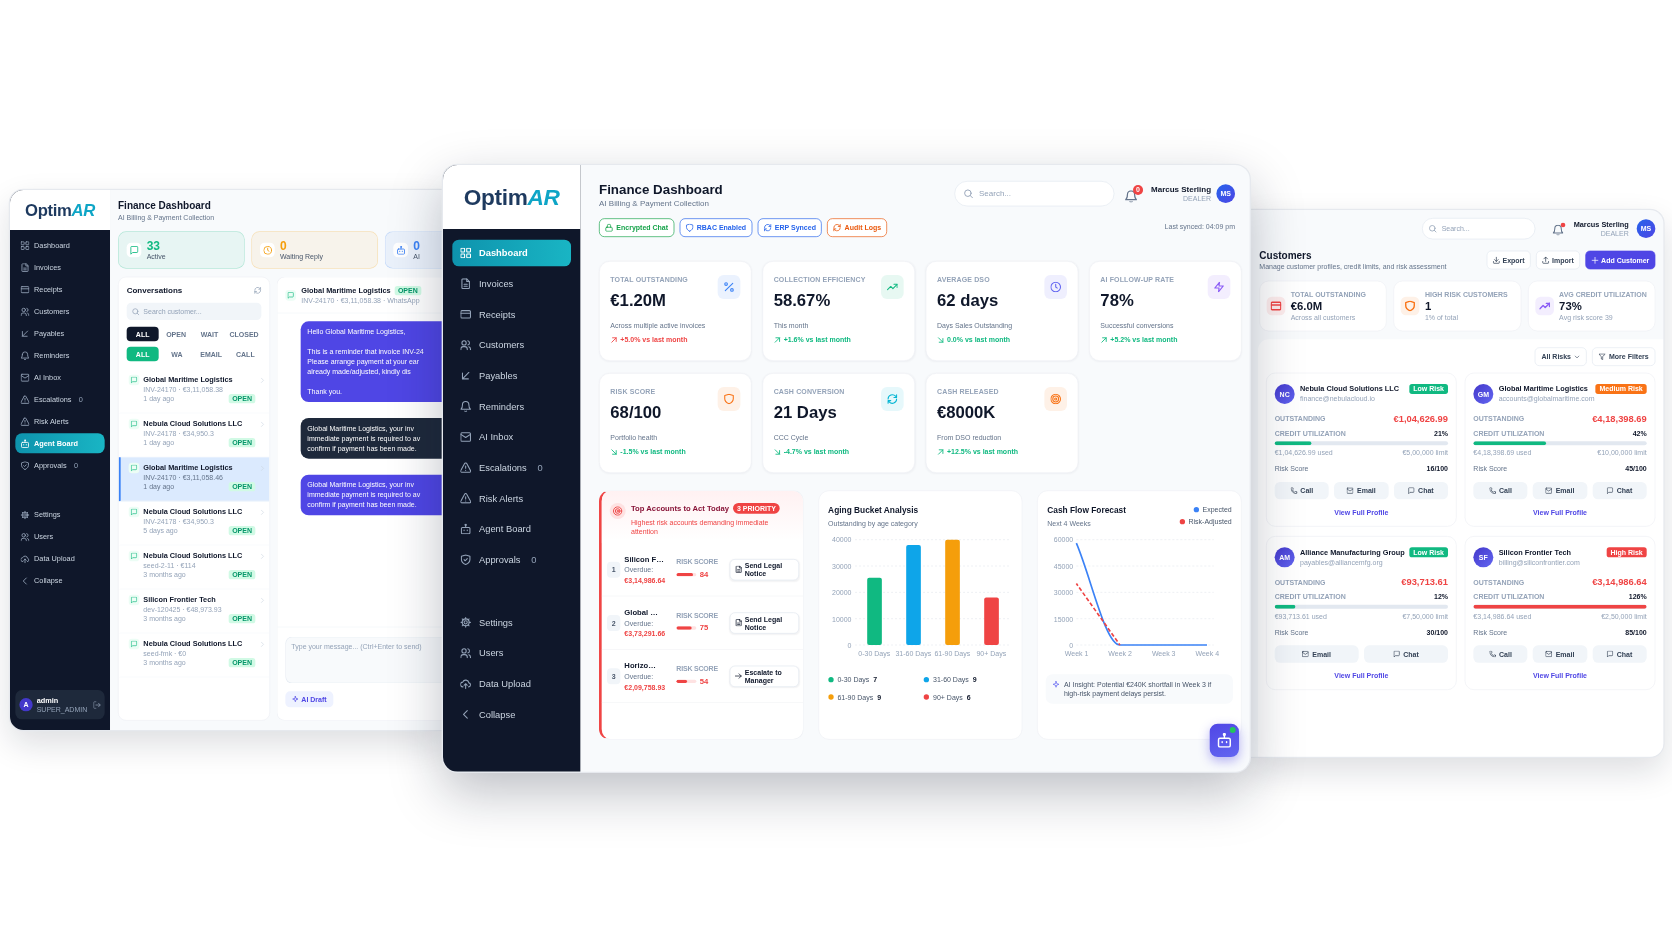 Image resolution: width=1672 pixels, height=941 pixels. I want to click on kpi-value: 78%, so click(1117, 300).